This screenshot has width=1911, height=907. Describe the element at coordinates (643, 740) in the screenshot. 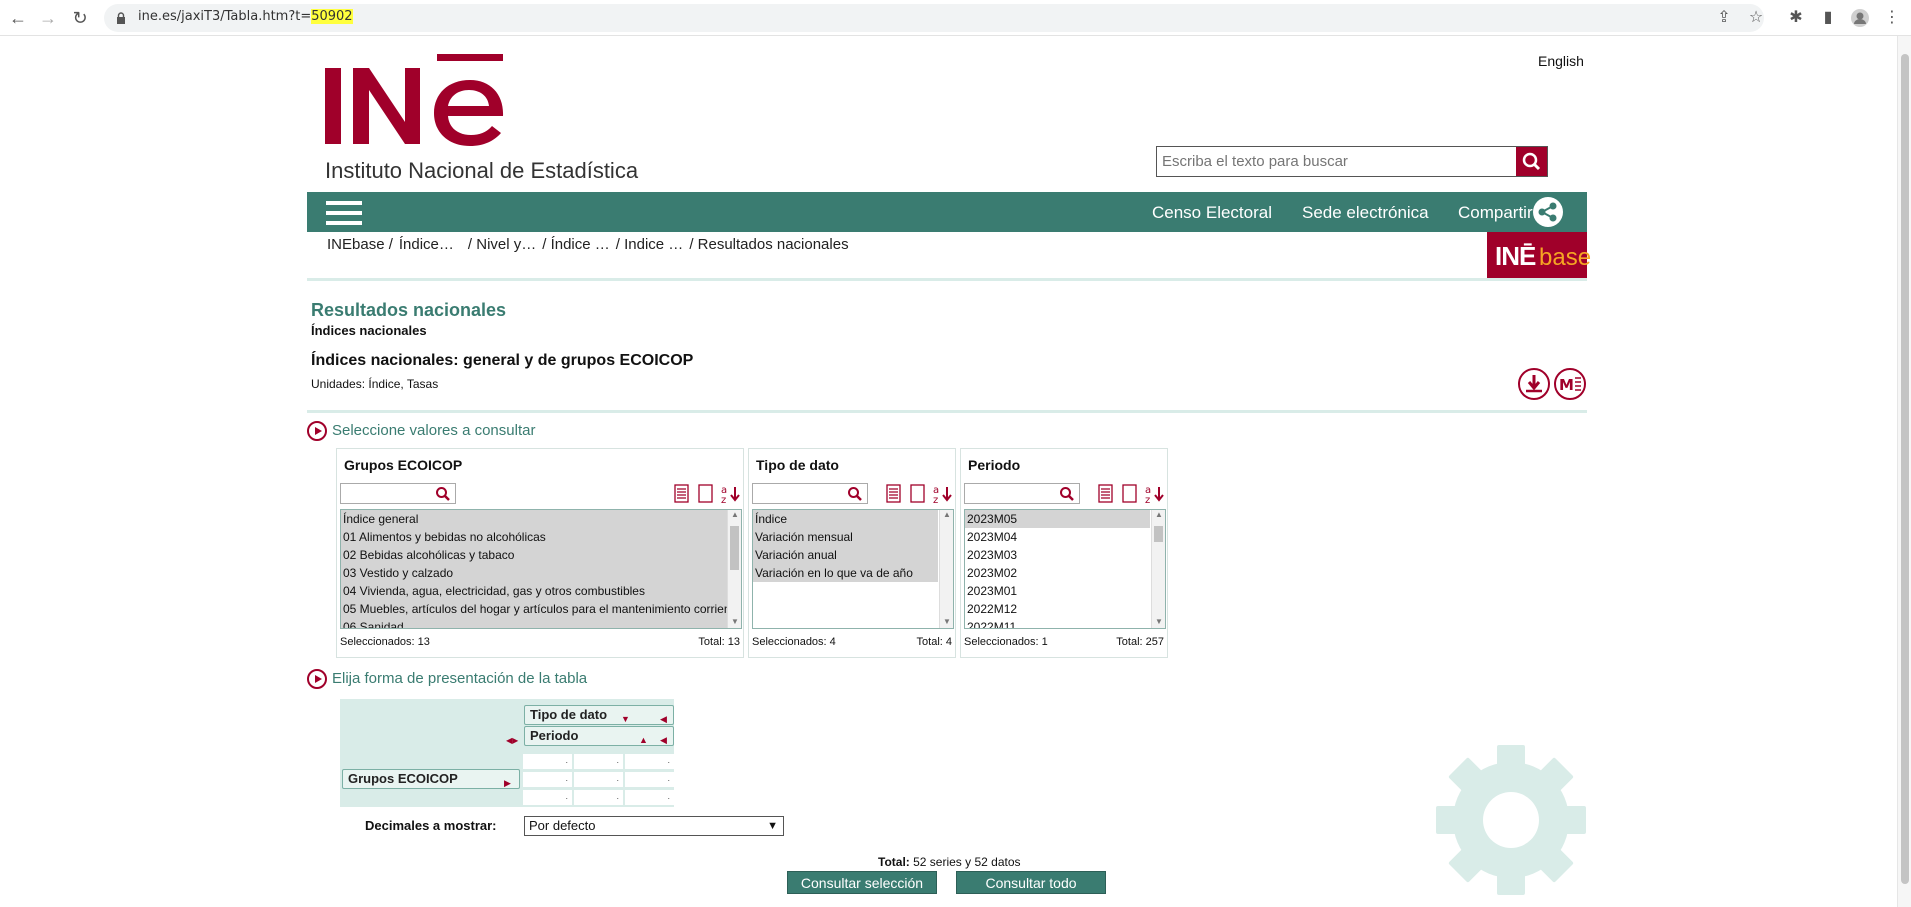

I see `arrow-up-icon: ▲` at that location.